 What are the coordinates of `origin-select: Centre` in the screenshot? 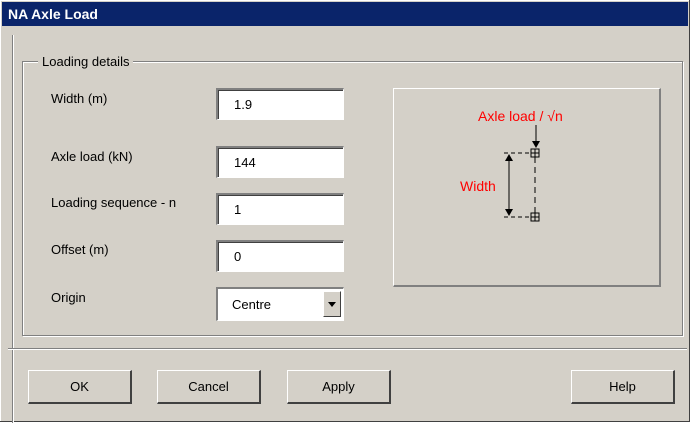 It's located at (280, 304).